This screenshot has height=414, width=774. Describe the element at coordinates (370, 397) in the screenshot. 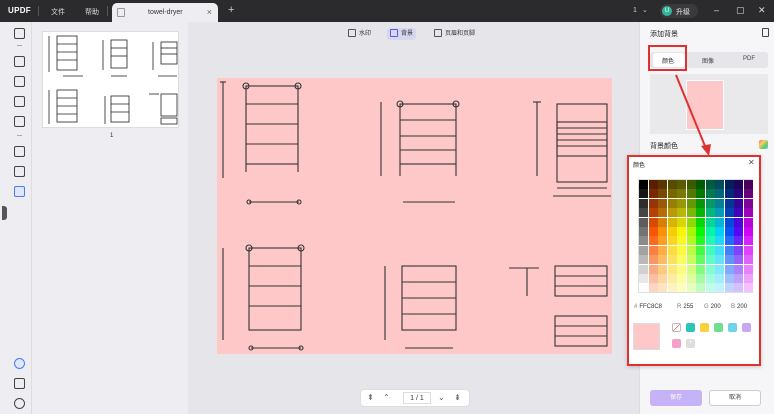

I see `first-page-icon: ⇞` at that location.